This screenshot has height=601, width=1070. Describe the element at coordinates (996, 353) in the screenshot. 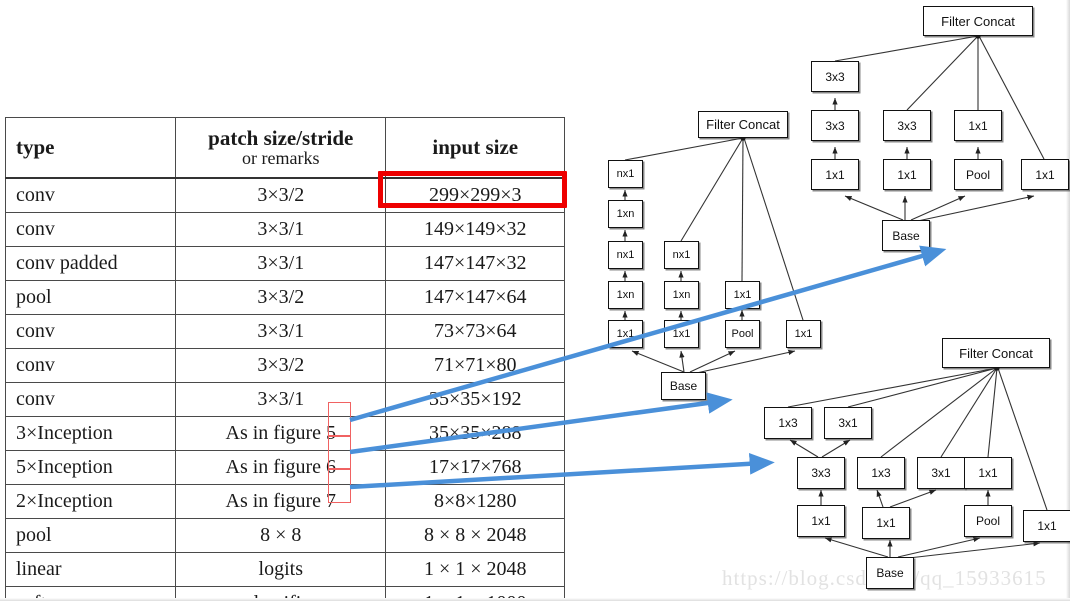

I see `filter-concat-node-bottomright: Filter Concat` at that location.